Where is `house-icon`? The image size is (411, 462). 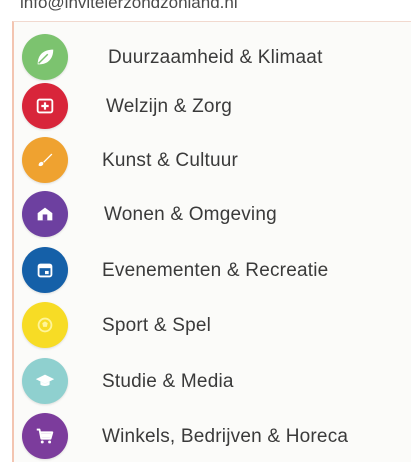 house-icon is located at coordinates (45, 214).